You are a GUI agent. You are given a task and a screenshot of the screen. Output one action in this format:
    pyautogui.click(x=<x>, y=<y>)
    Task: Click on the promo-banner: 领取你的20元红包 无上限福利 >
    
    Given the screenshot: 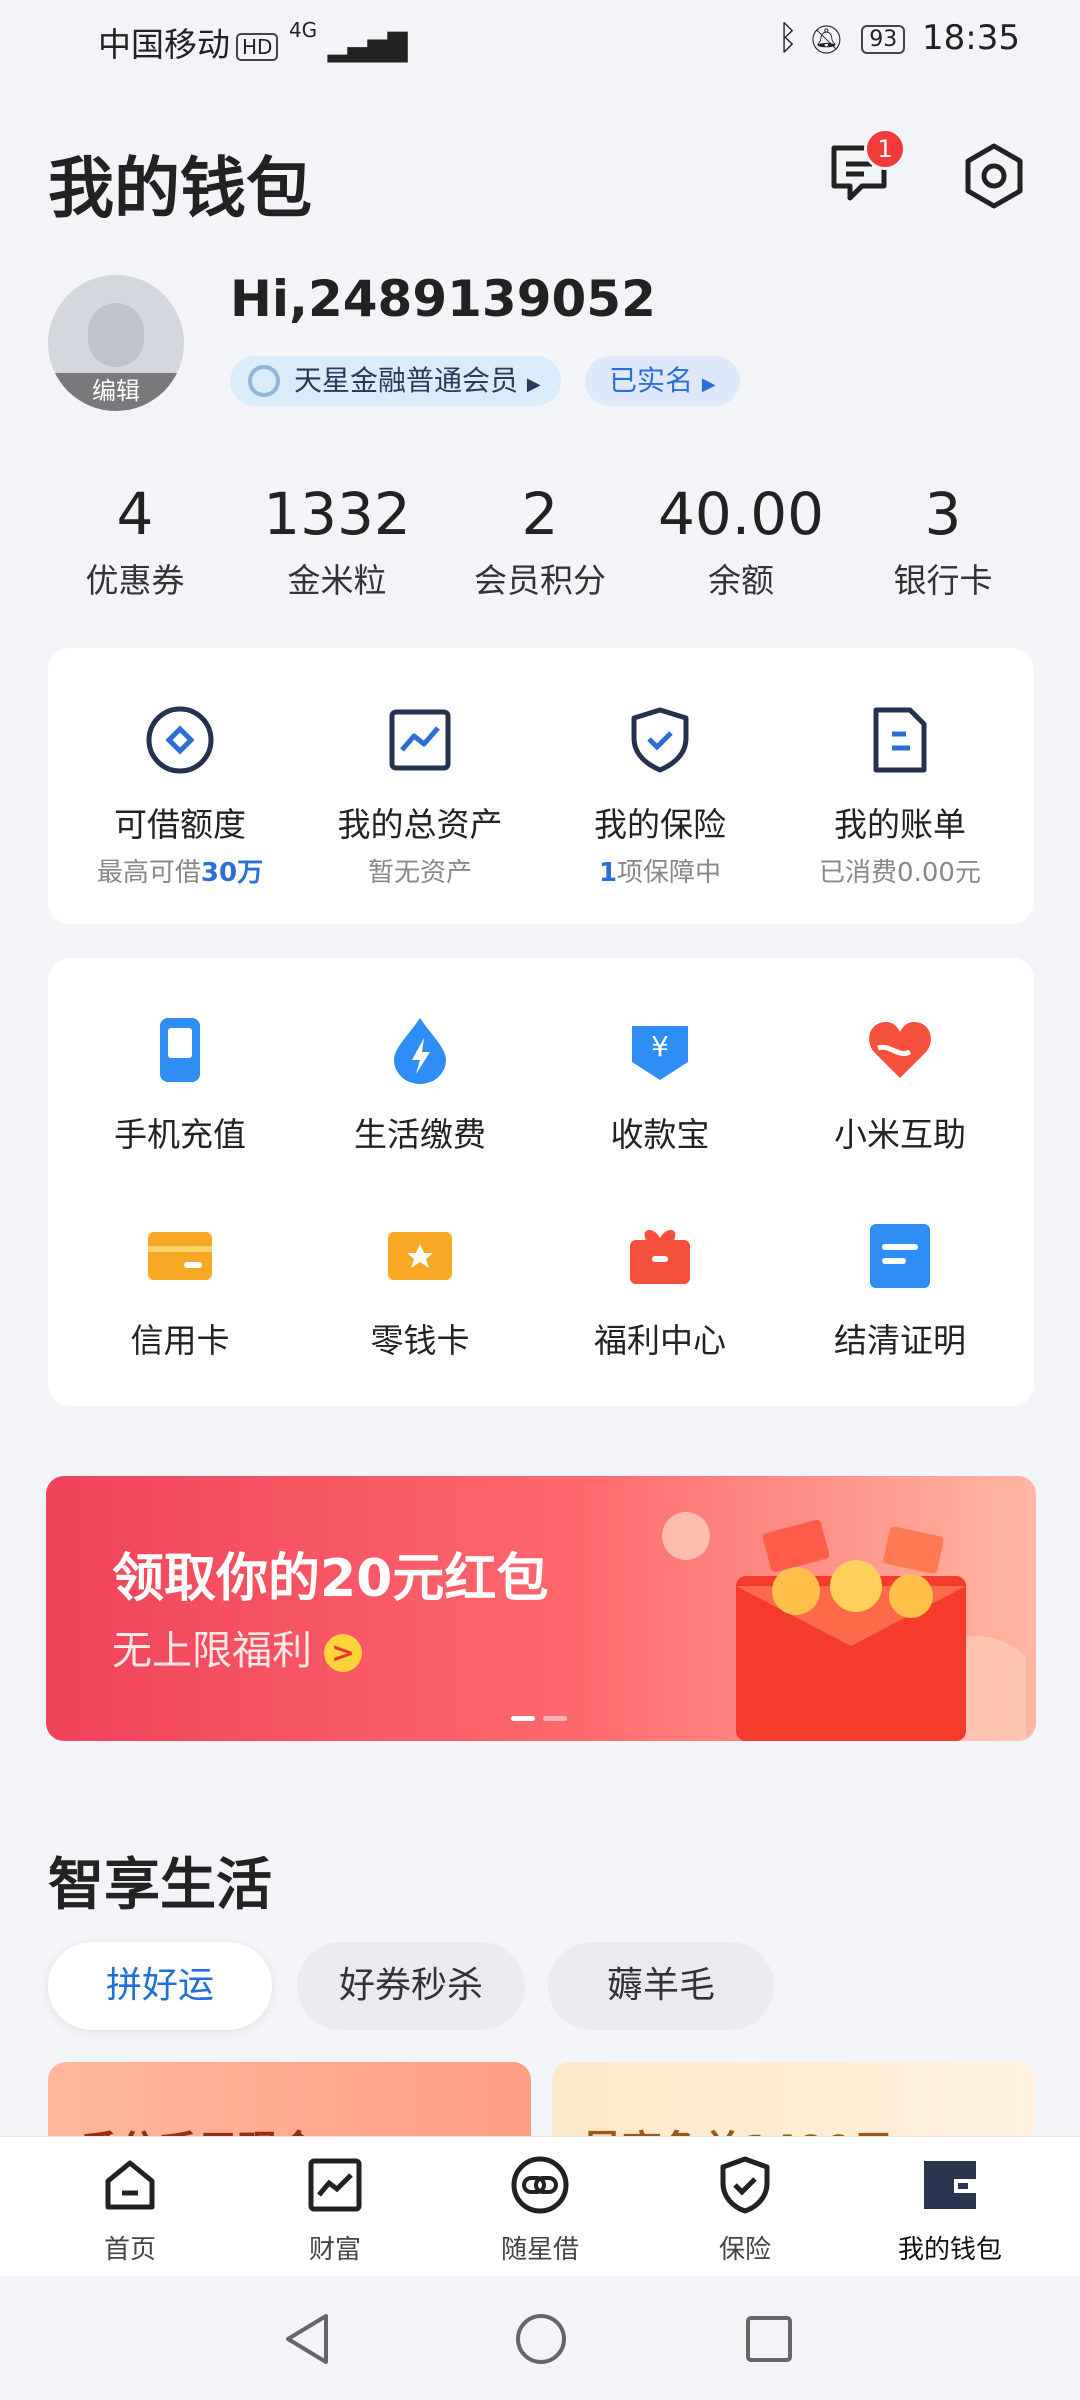 What is the action you would take?
    pyautogui.click(x=541, y=1608)
    